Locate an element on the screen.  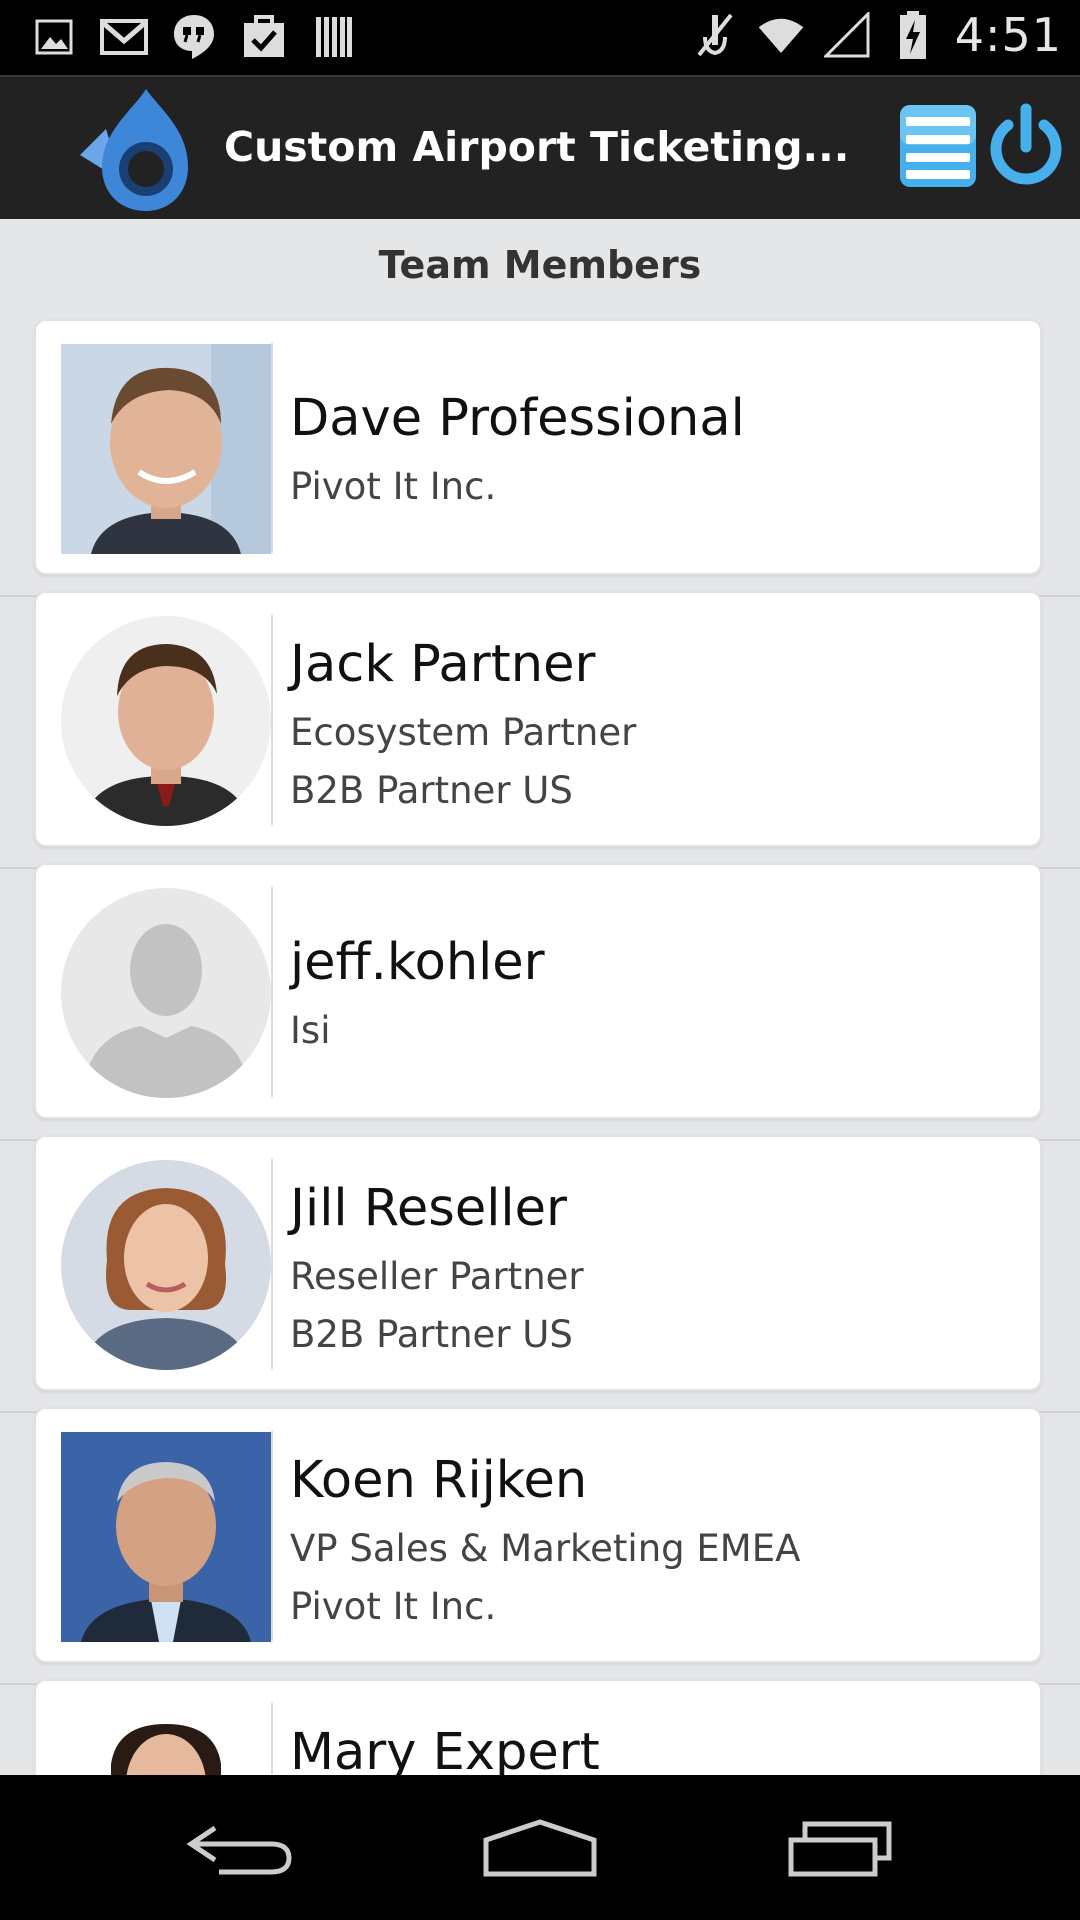
member-name: Mary Expert is located at coordinates (445, 1749).